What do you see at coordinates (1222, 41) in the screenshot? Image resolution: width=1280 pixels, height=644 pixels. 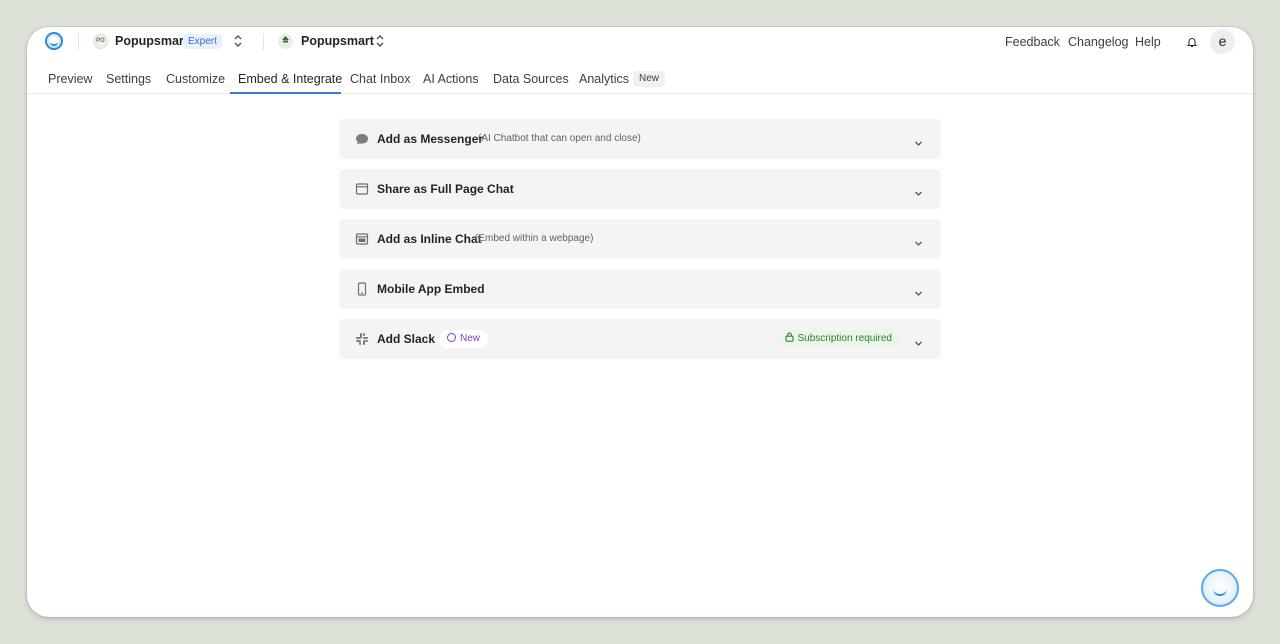 I see `user-avatar: e` at bounding box center [1222, 41].